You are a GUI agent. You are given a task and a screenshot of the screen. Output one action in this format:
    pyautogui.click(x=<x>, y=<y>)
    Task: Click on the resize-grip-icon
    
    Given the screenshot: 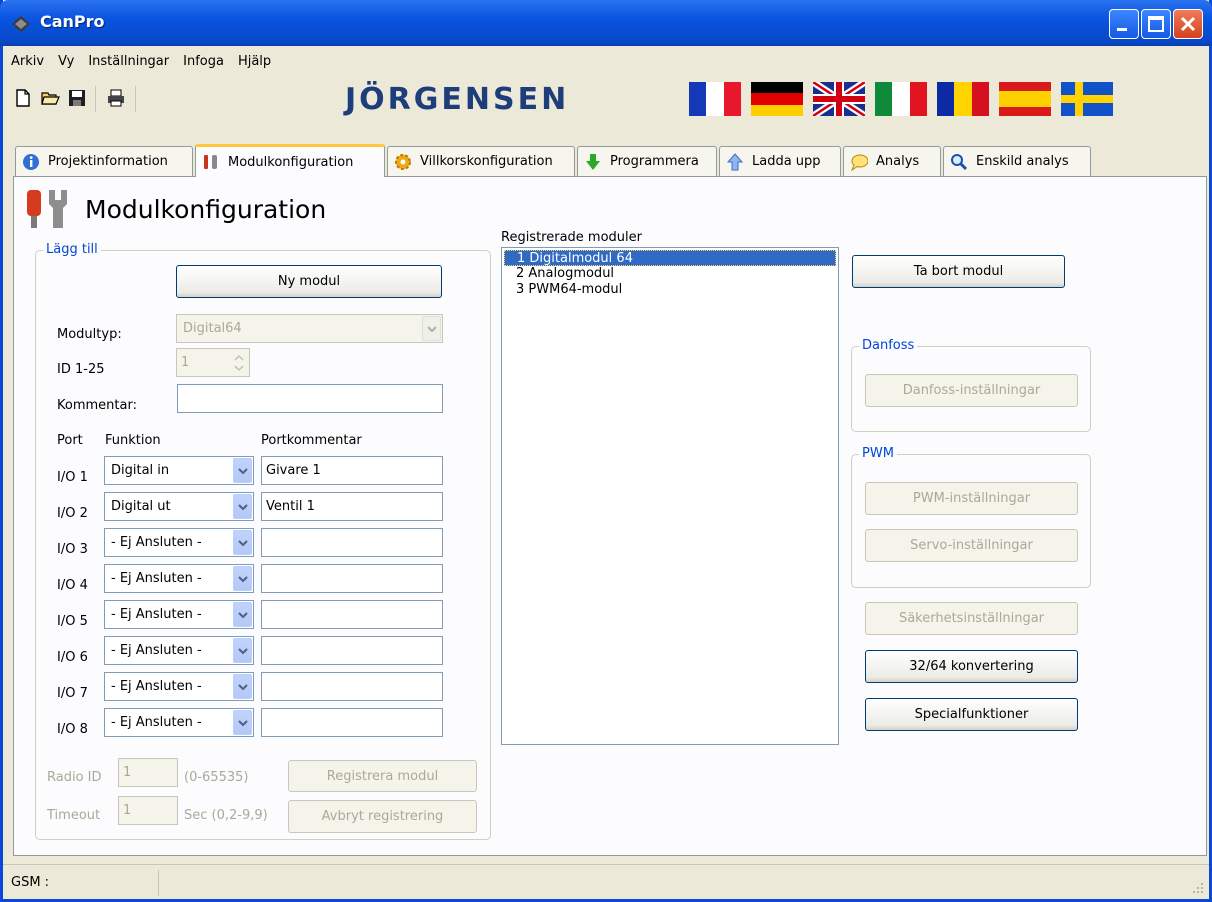 What is the action you would take?
    pyautogui.click(x=1198, y=888)
    